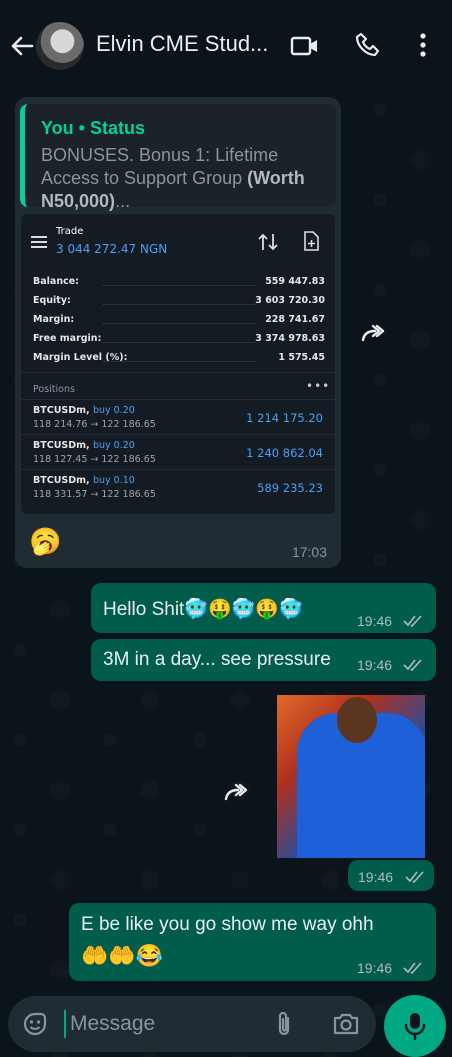 This screenshot has width=452, height=1057. What do you see at coordinates (423, 45) in the screenshot?
I see `more-vert-icon` at bounding box center [423, 45].